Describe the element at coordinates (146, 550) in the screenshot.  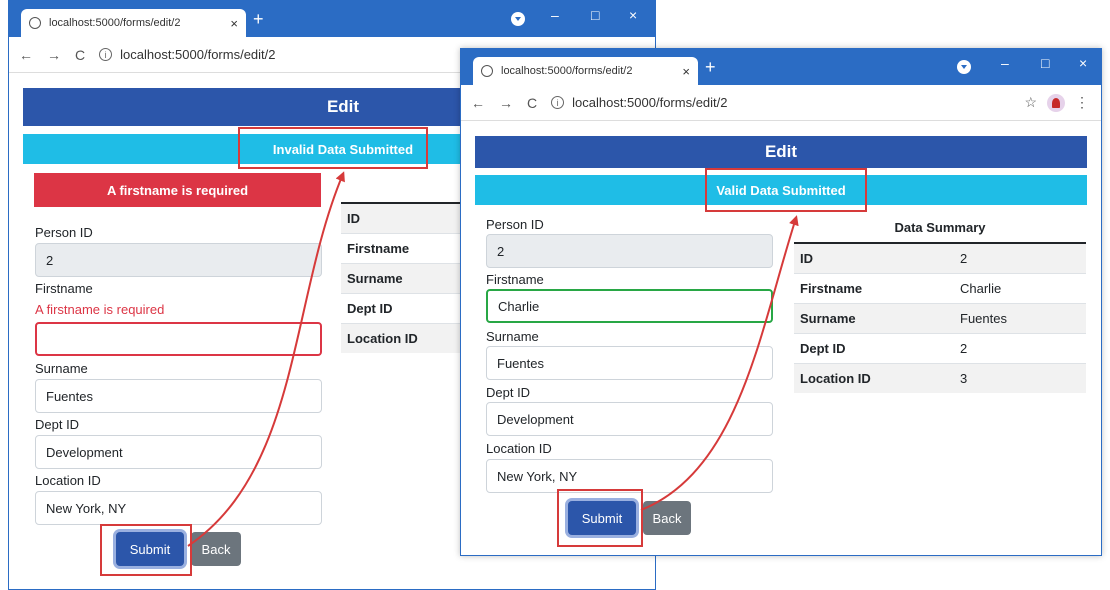
I see `highlight-left-submit` at that location.